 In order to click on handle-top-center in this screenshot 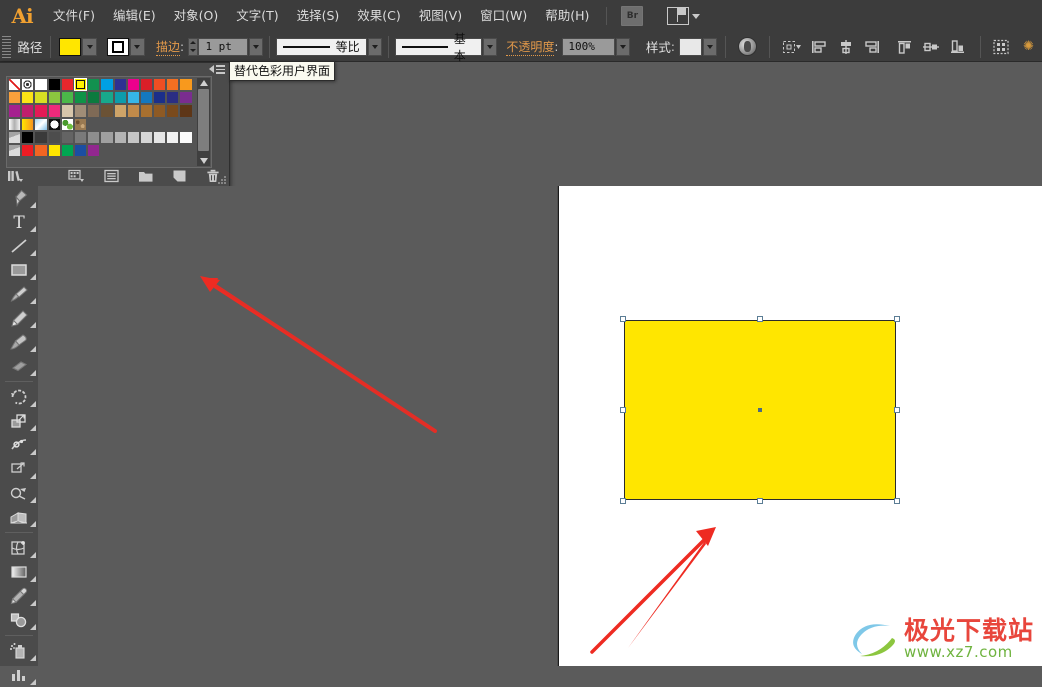, I will do `click(760, 319)`.